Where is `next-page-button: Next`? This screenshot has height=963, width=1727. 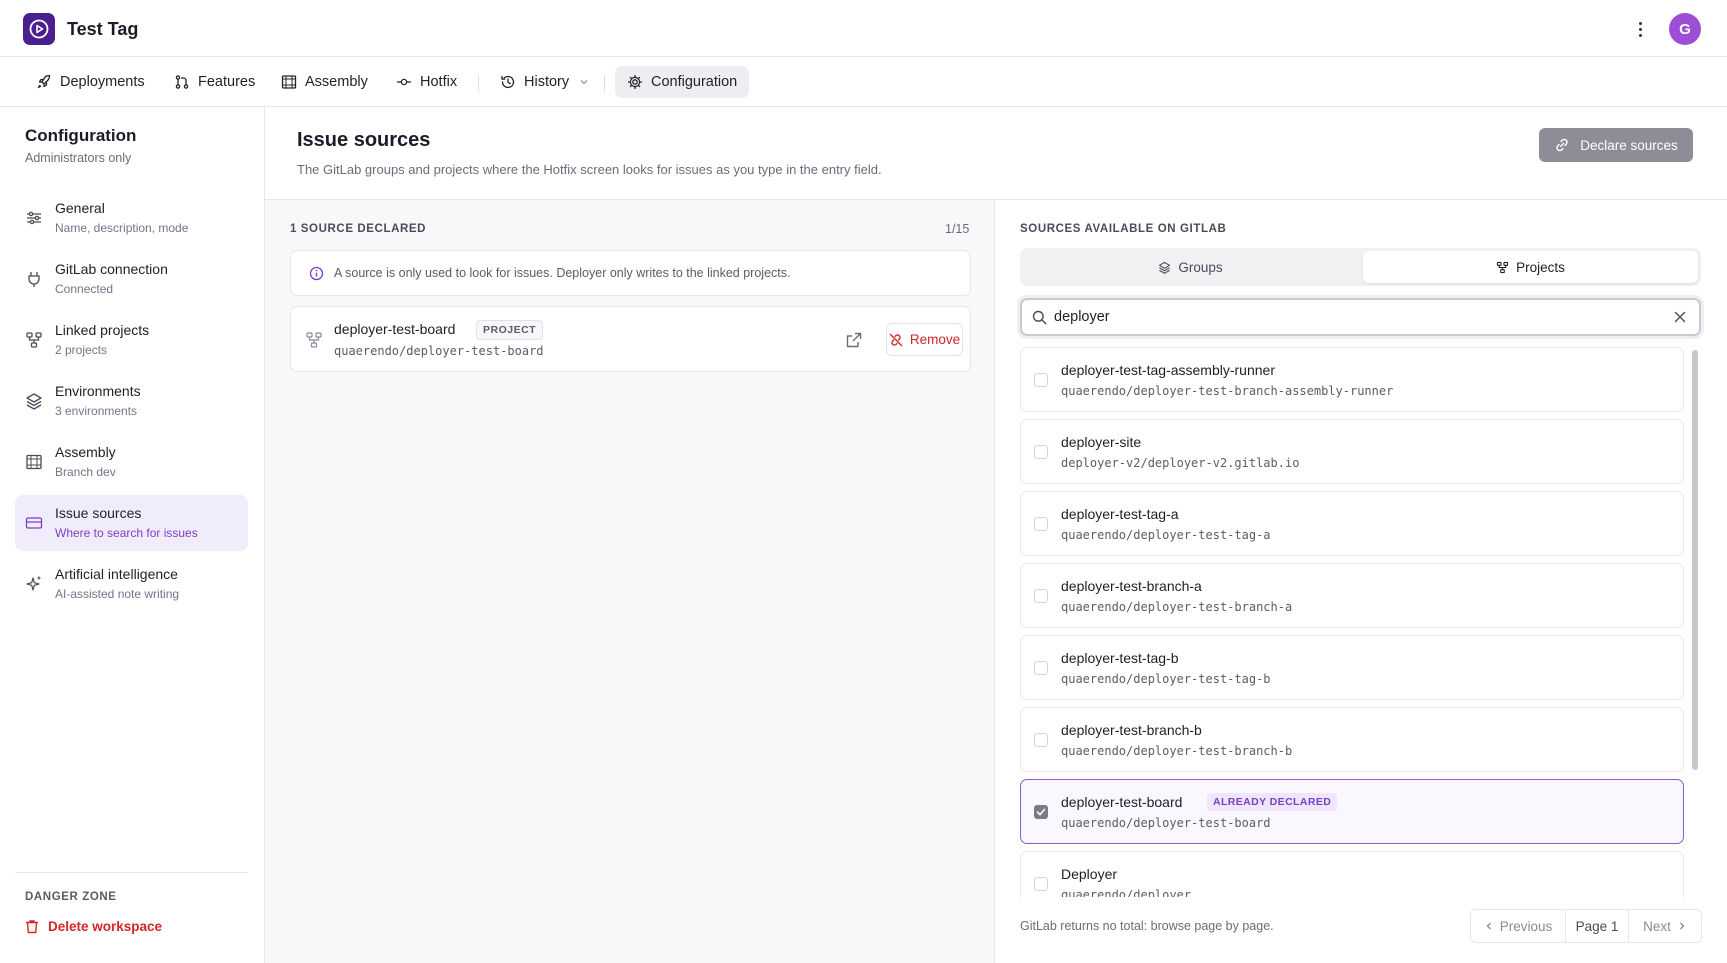 next-page-button: Next is located at coordinates (1665, 926).